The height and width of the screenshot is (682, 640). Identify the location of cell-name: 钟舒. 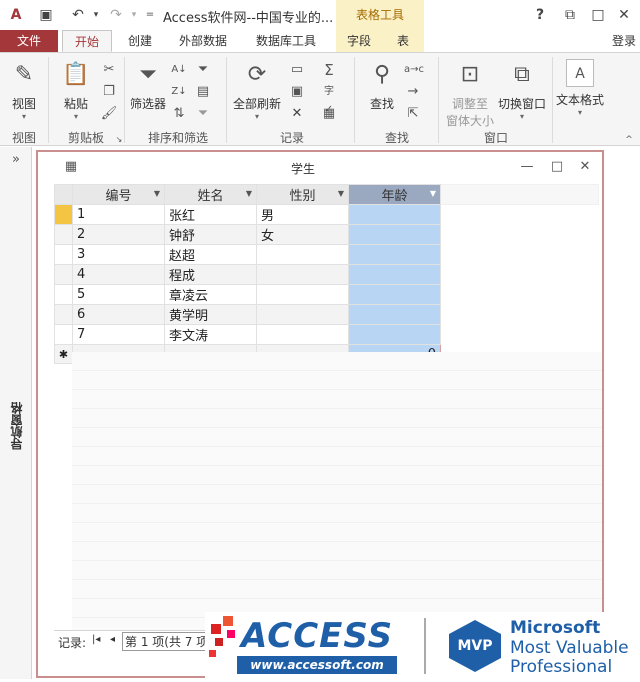
(210, 234).